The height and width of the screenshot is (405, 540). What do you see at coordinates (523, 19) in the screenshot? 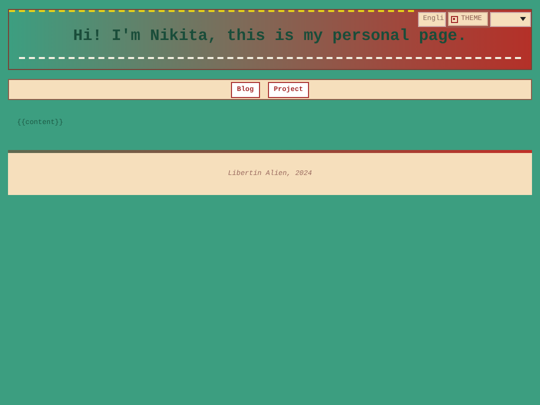
I see `caret-icon` at bounding box center [523, 19].